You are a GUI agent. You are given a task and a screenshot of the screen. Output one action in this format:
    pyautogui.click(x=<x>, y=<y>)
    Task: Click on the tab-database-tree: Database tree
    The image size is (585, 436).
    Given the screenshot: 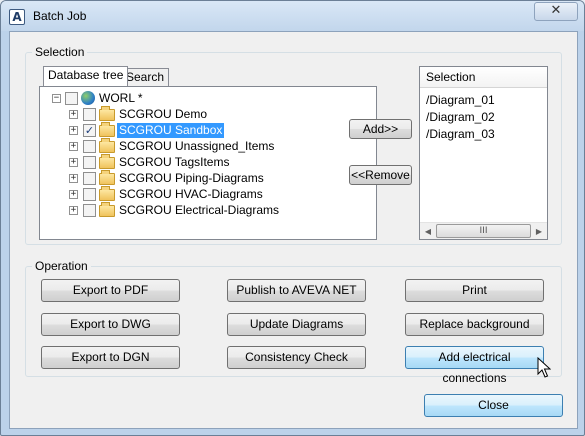 What is the action you would take?
    pyautogui.click(x=86, y=76)
    